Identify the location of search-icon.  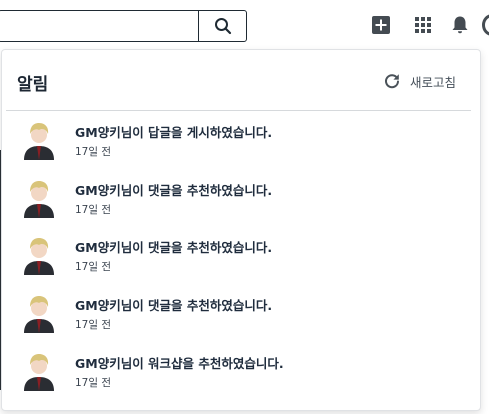
(222, 26).